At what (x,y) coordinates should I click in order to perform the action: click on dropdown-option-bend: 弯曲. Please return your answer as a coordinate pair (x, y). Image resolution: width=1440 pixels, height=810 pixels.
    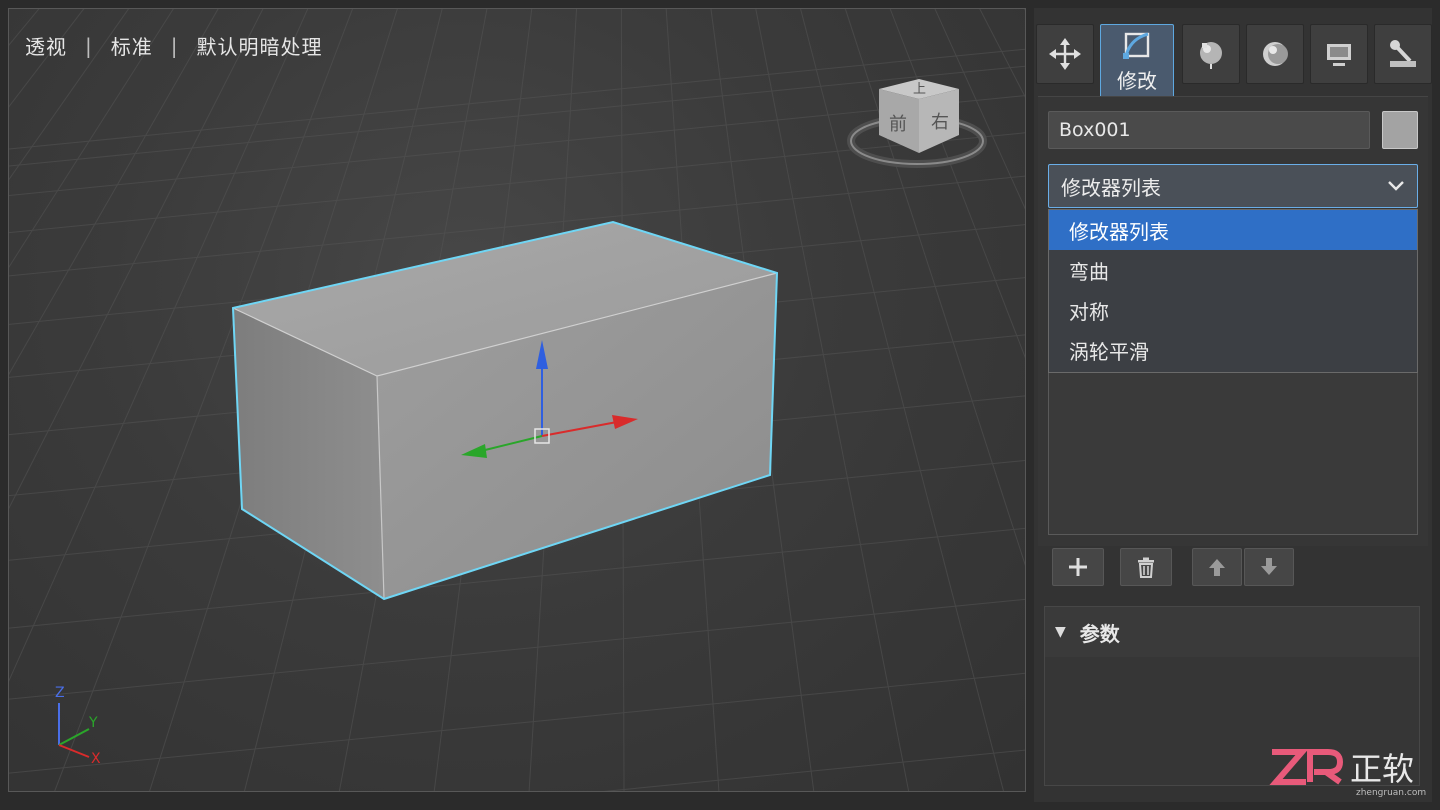
    Looking at the image, I should click on (1233, 270).